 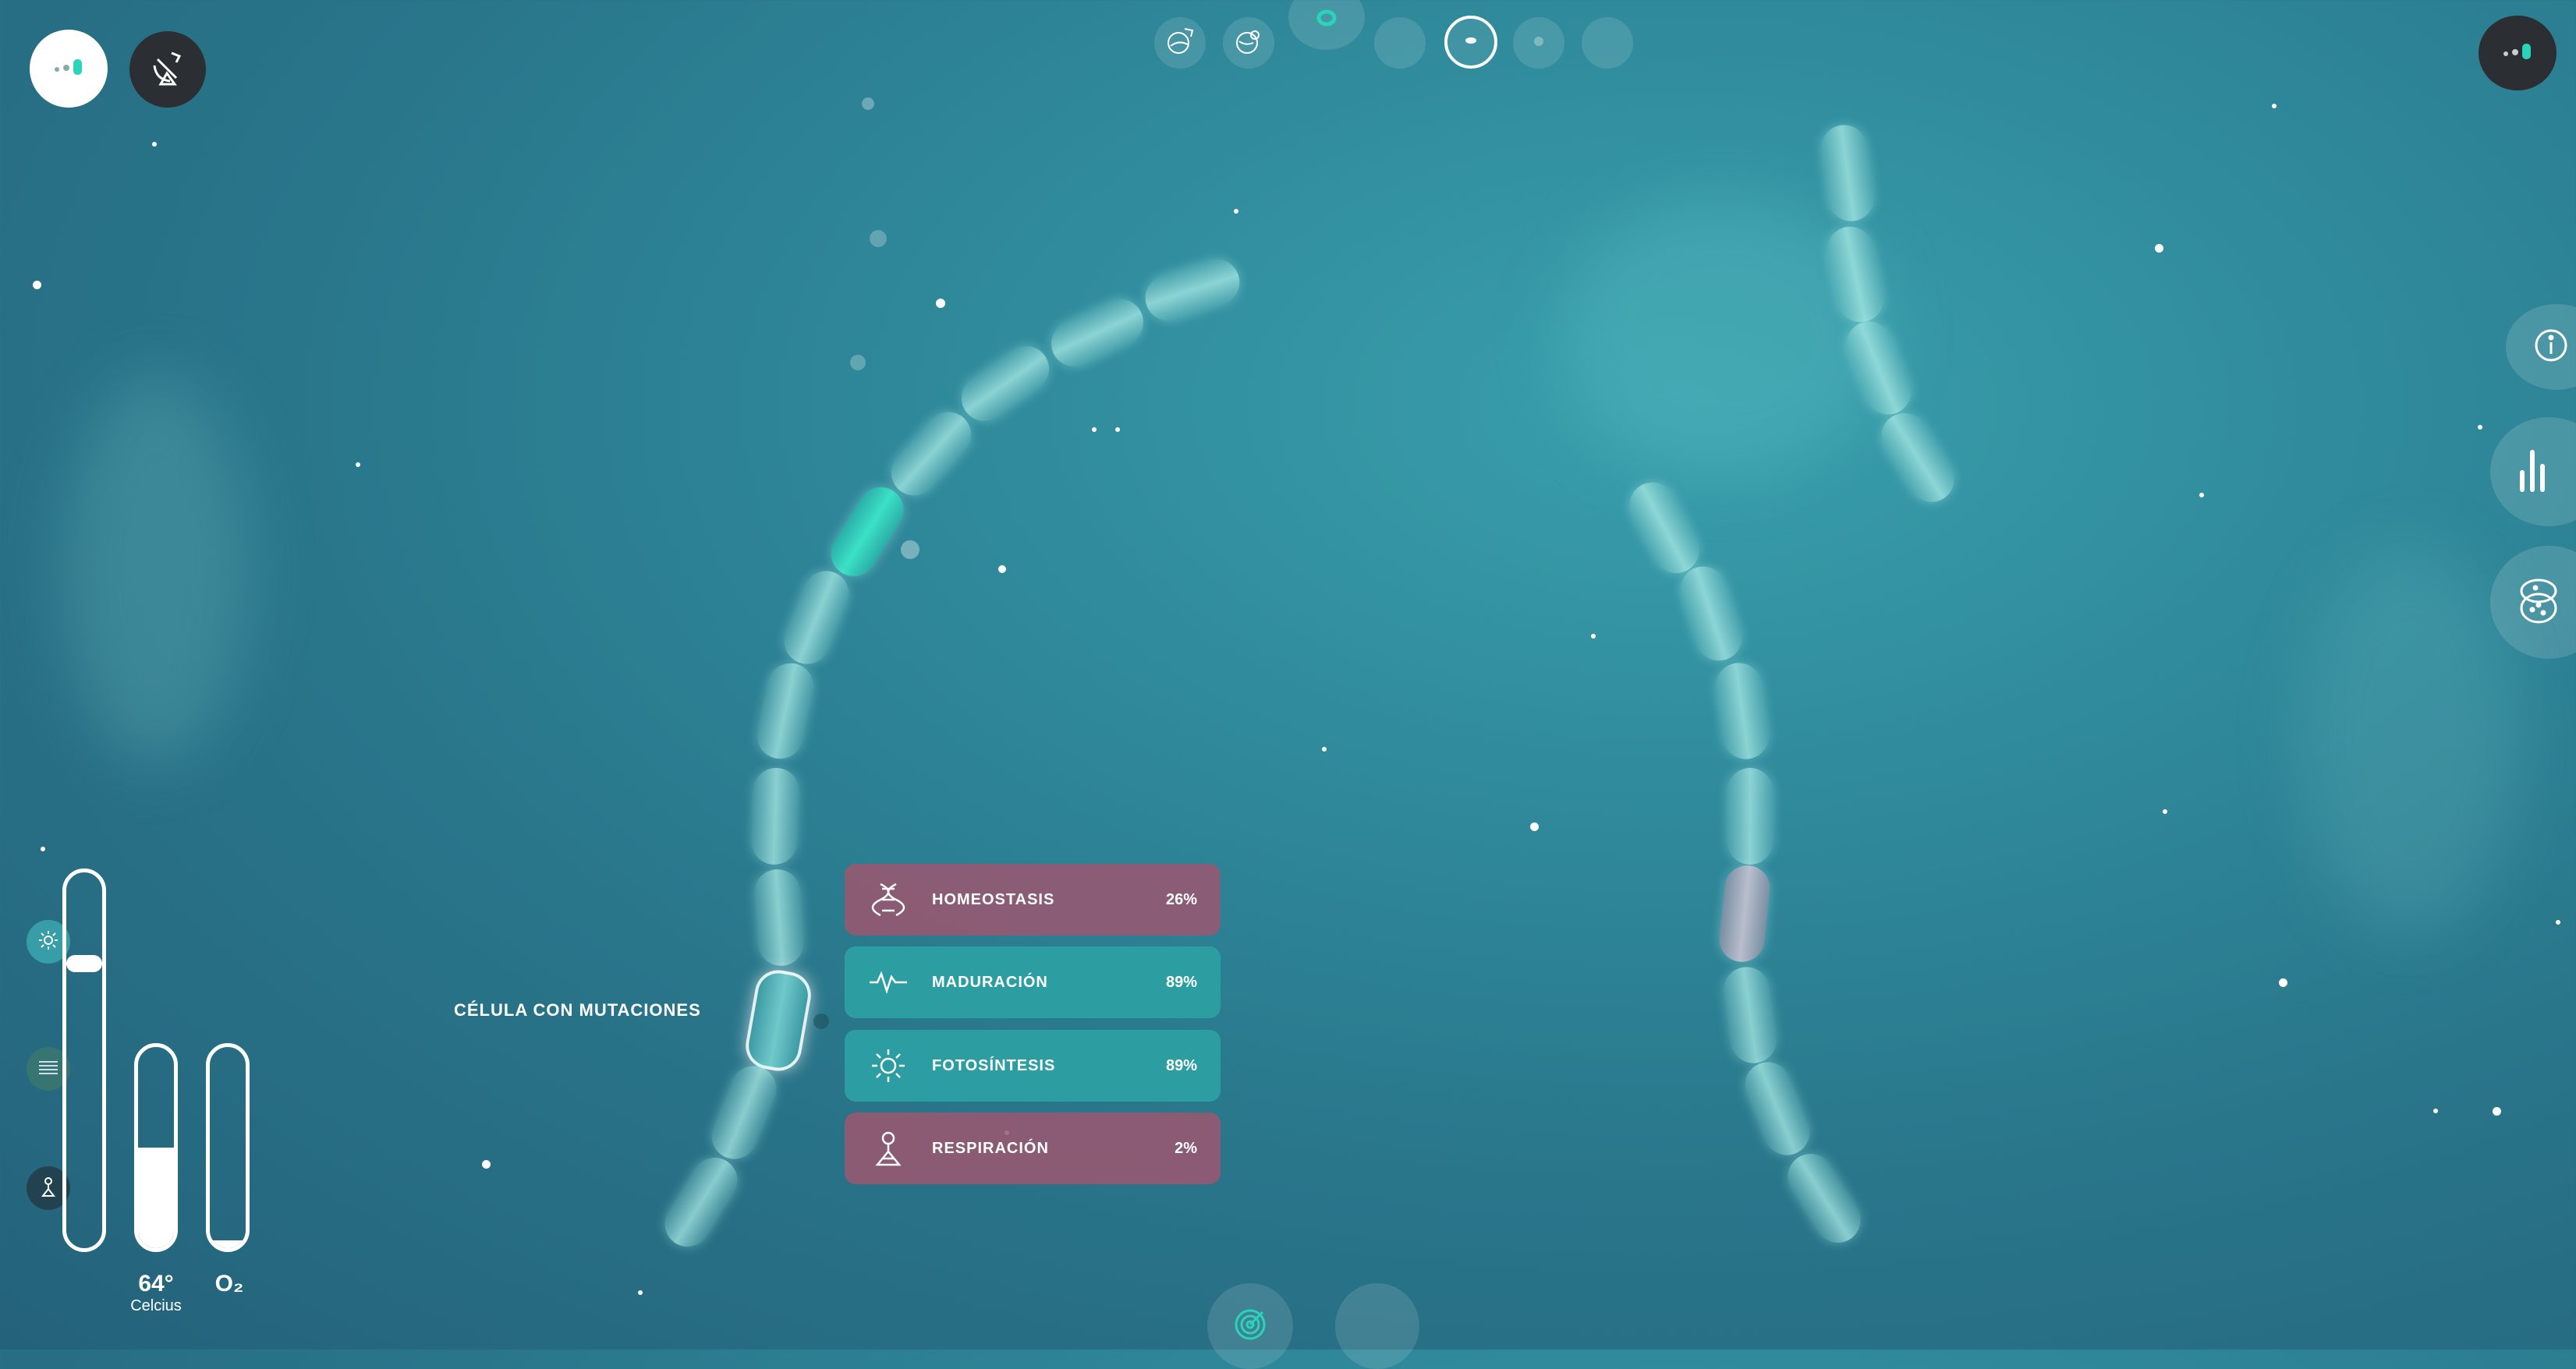 I want to click on planet-rocket-icon, so click(x=1180, y=43).